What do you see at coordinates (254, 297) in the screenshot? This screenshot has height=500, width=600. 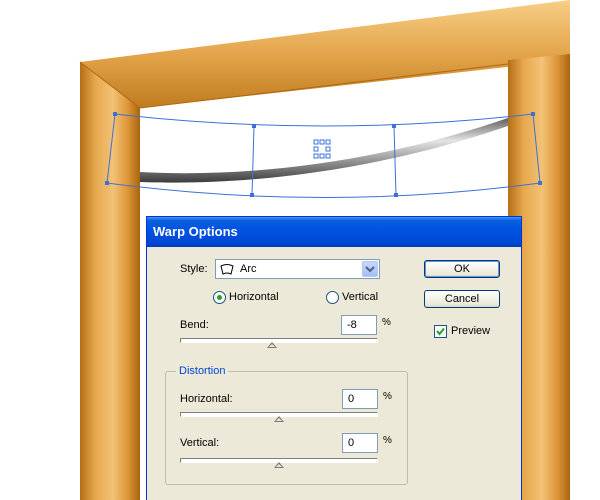 I see `horizontal-radio-label: Horizontal` at bounding box center [254, 297].